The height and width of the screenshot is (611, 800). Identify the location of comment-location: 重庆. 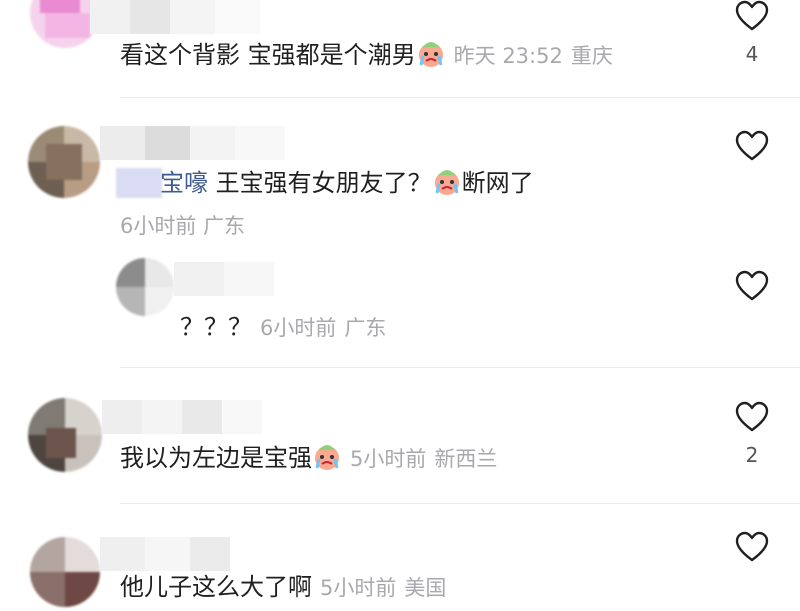
(591, 56).